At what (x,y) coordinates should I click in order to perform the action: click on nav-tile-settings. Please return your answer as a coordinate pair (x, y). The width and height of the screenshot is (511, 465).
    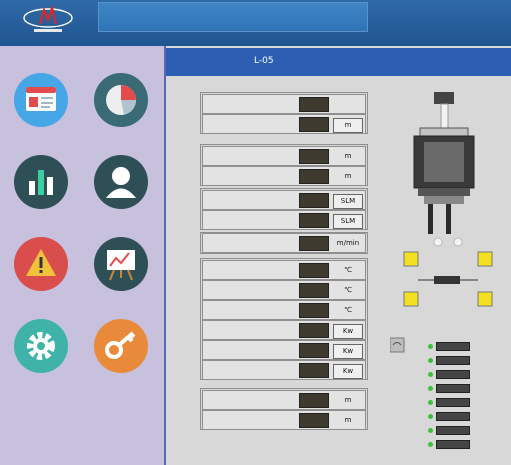
    Looking at the image, I should click on (40, 341).